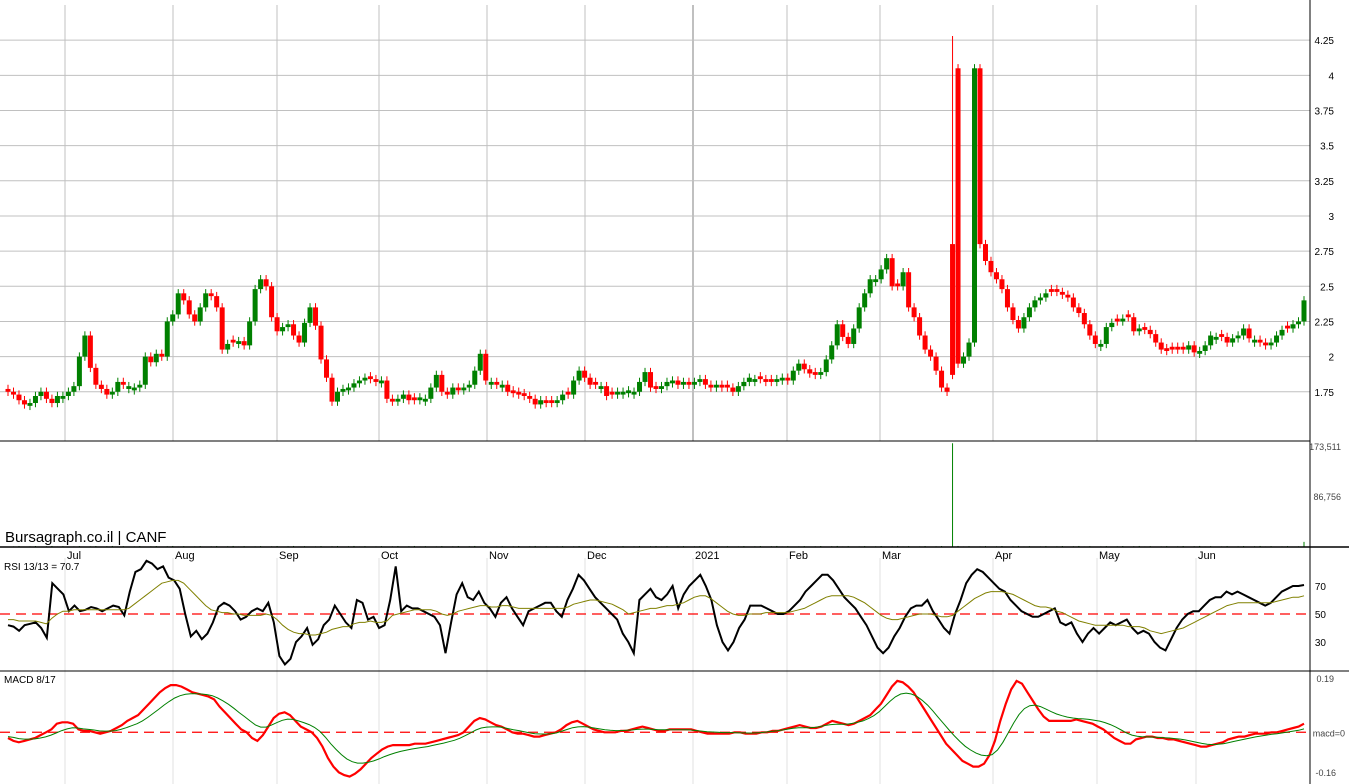  I want to click on price-tick-label: 3.75, so click(1325, 111).